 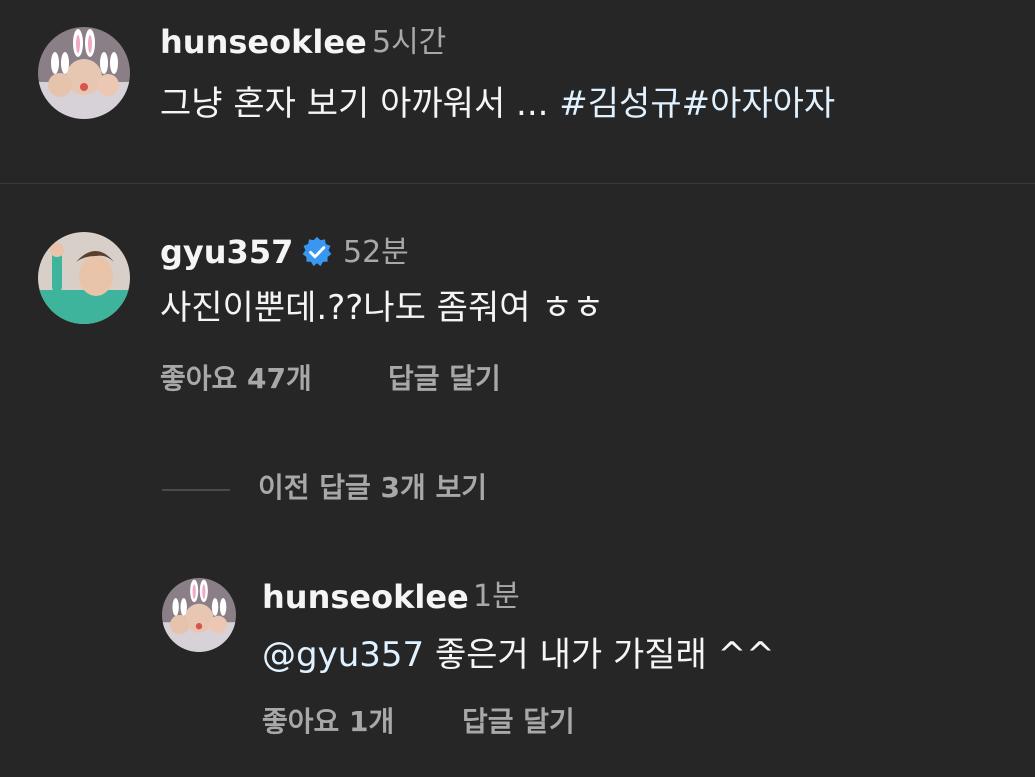 I want to click on reply-author-avatar, so click(x=199, y=615).